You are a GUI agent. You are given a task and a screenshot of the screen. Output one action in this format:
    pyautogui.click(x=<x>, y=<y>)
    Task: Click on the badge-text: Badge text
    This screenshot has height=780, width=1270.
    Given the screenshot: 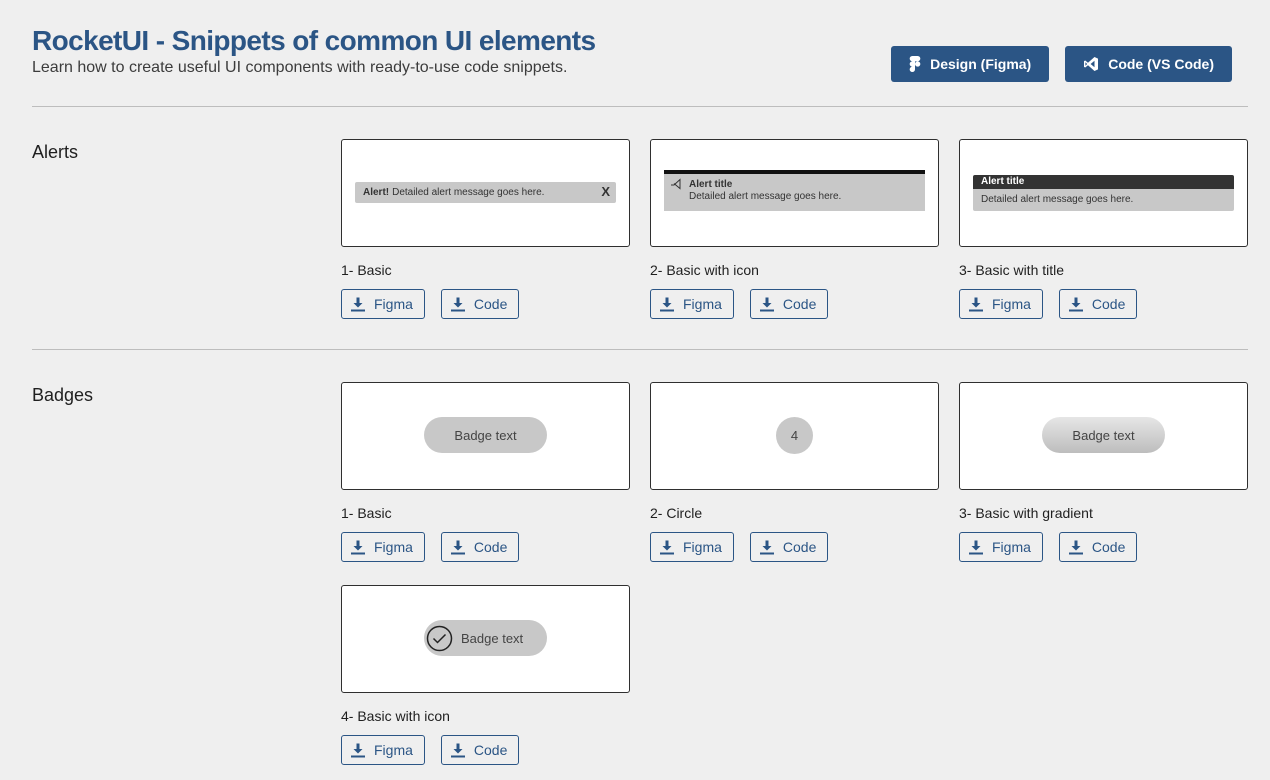 What is the action you would take?
    pyautogui.click(x=492, y=638)
    